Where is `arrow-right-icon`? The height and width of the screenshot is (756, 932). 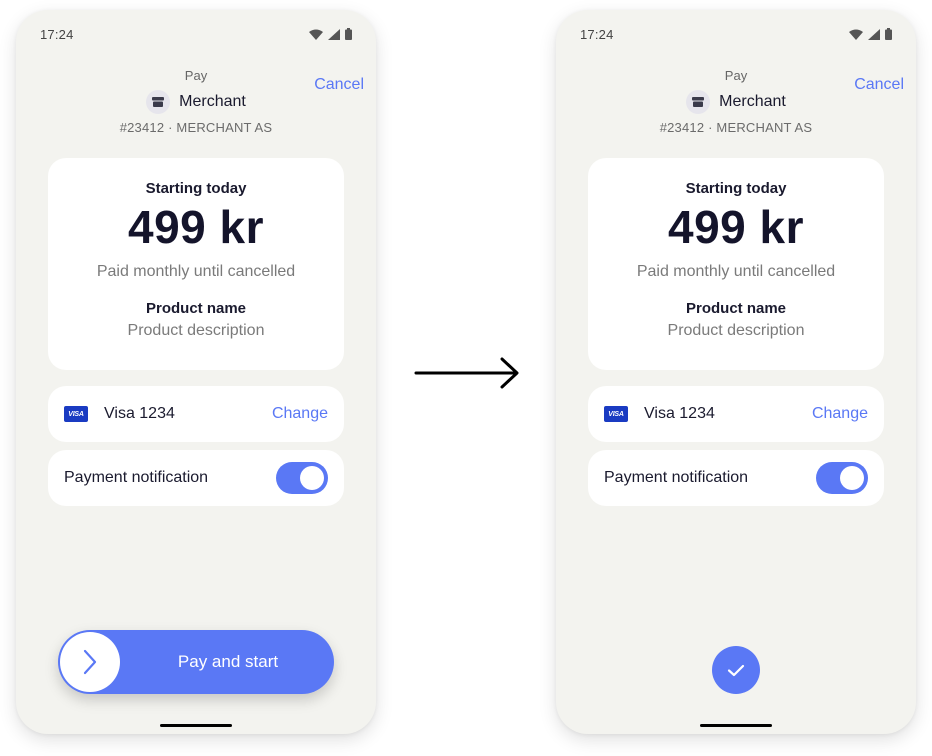
arrow-right-icon is located at coordinates (466, 373).